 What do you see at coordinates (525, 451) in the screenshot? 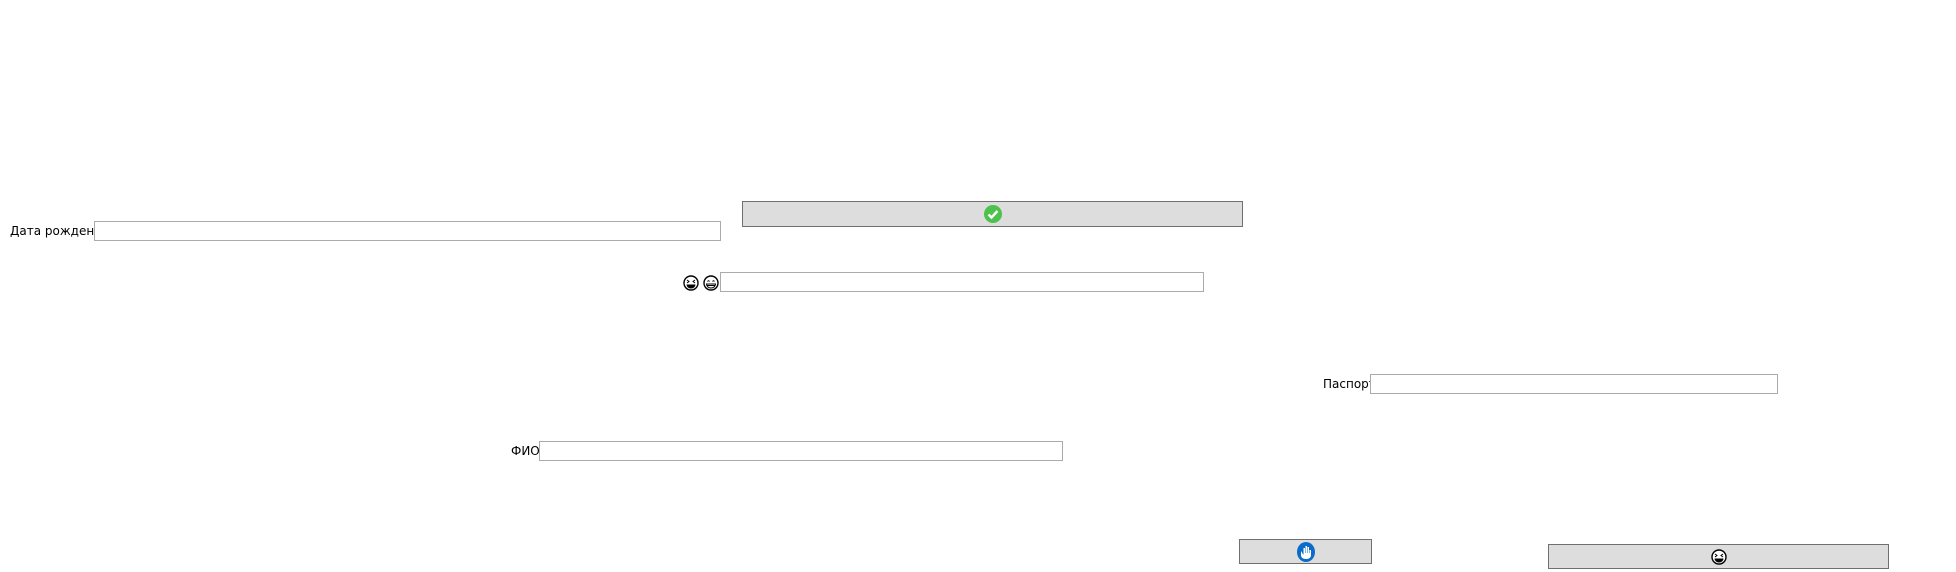
I see `full-name-label: ФИО` at bounding box center [525, 451].